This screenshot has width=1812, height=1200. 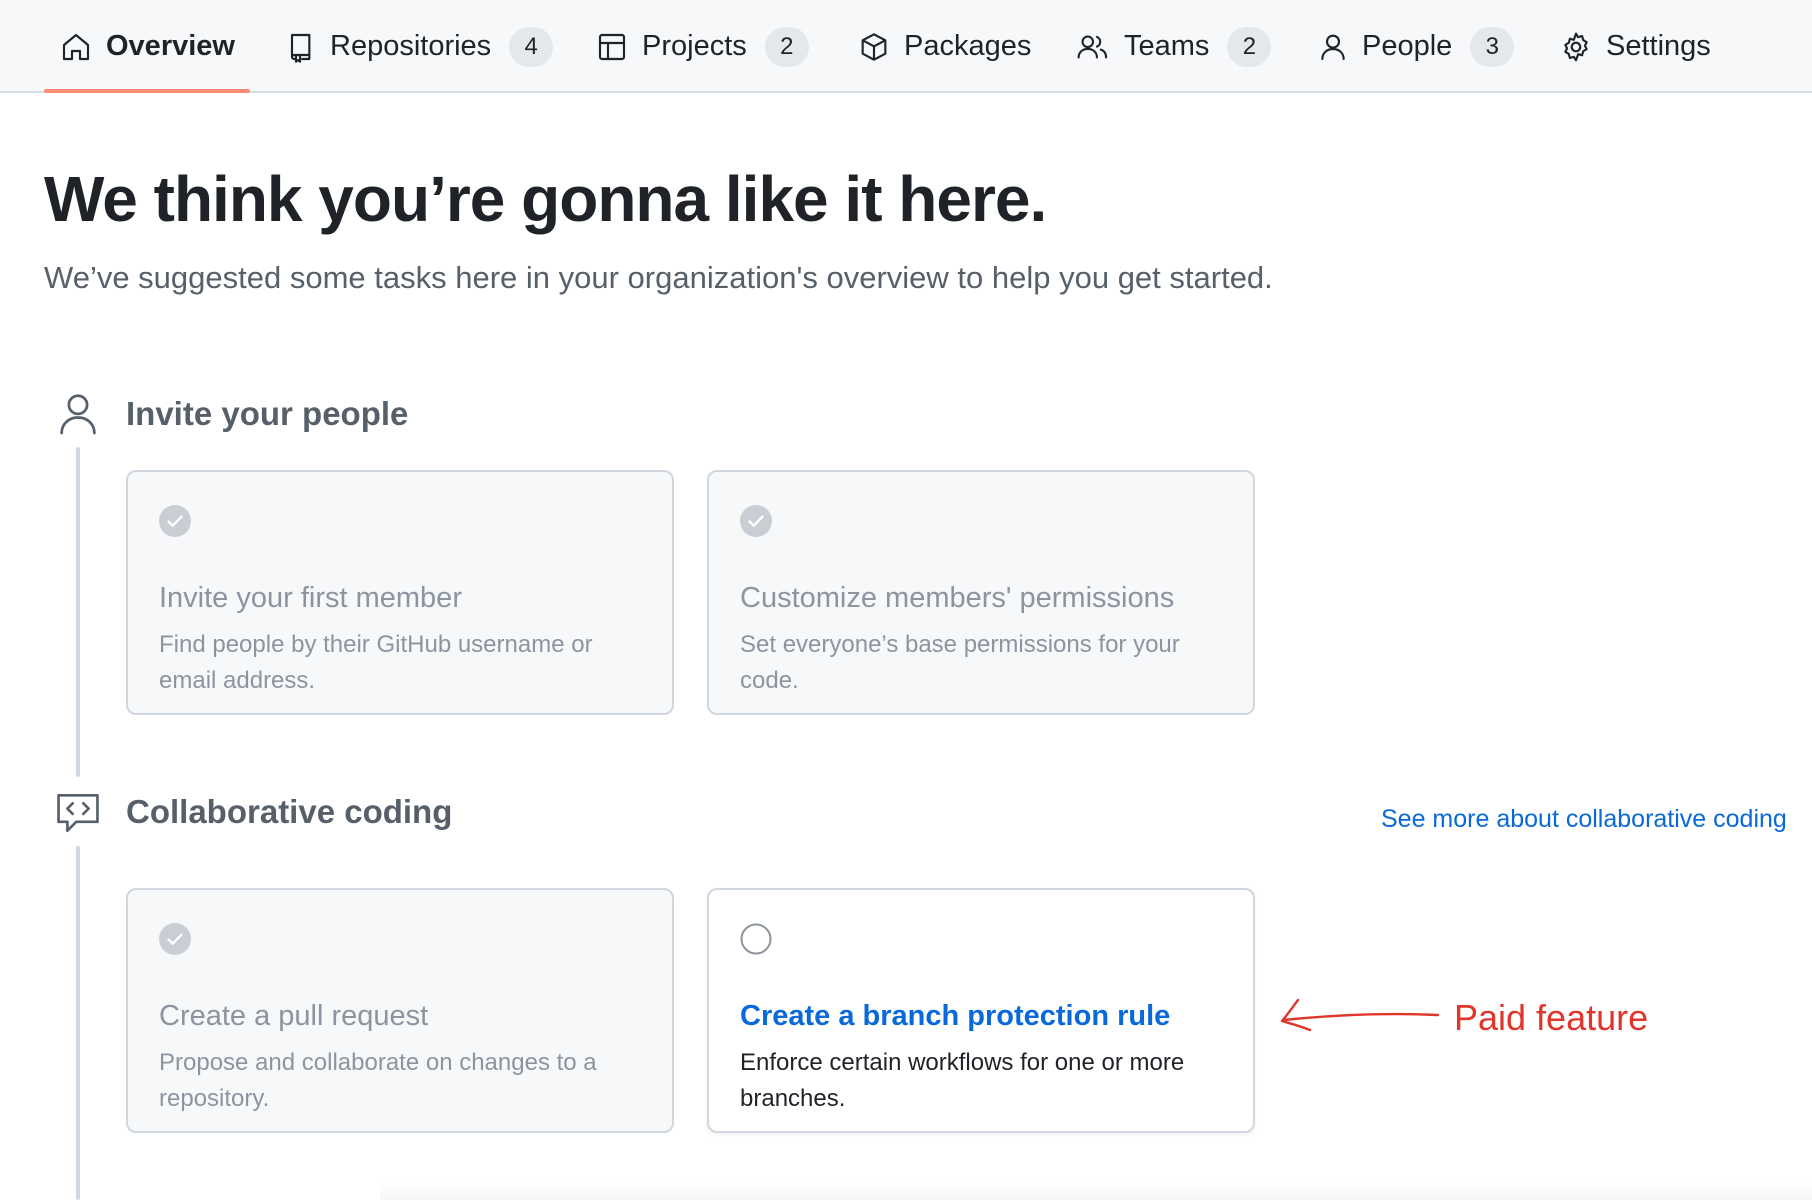 What do you see at coordinates (1407, 46) in the screenshot?
I see `tab-people-label: People` at bounding box center [1407, 46].